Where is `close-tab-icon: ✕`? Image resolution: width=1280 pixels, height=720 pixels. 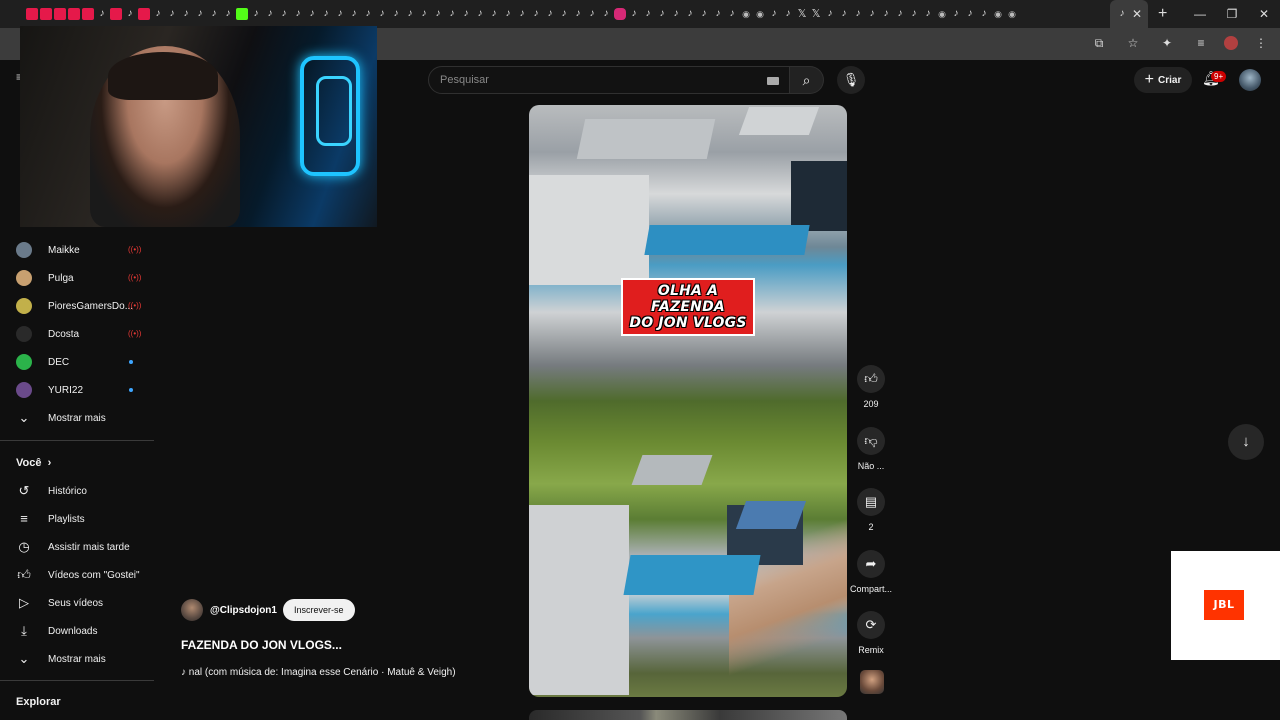 close-tab-icon: ✕ is located at coordinates (1137, 14).